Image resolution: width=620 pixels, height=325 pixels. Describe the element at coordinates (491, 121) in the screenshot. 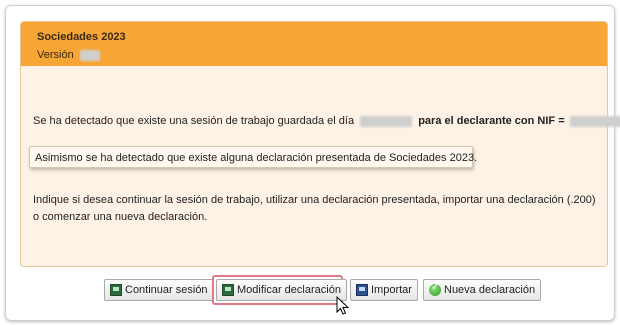

I see `declarant-label: para el declarante con NIF =` at that location.